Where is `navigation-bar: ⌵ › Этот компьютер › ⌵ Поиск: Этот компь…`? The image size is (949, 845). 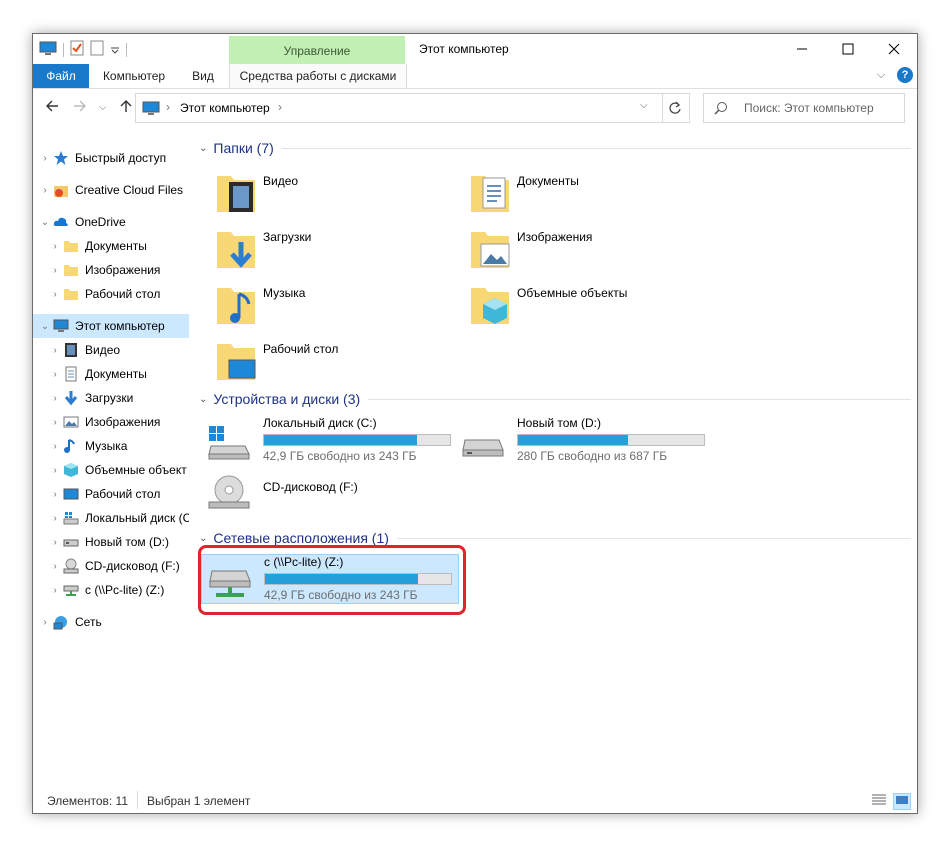 navigation-bar: ⌵ › Этот компьютер › ⌵ Поиск: Этот компь… is located at coordinates (475, 108).